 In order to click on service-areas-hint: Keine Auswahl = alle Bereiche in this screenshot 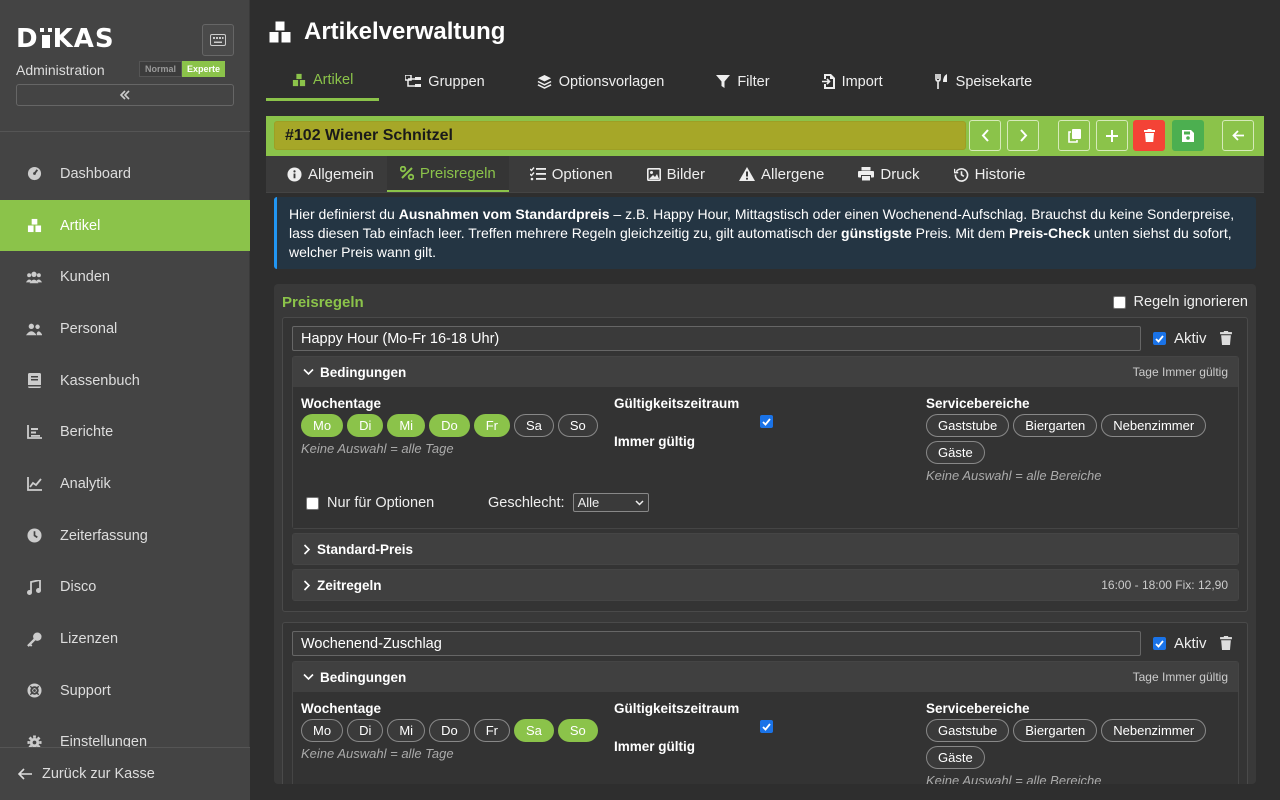, I will do `click(1014, 475)`.